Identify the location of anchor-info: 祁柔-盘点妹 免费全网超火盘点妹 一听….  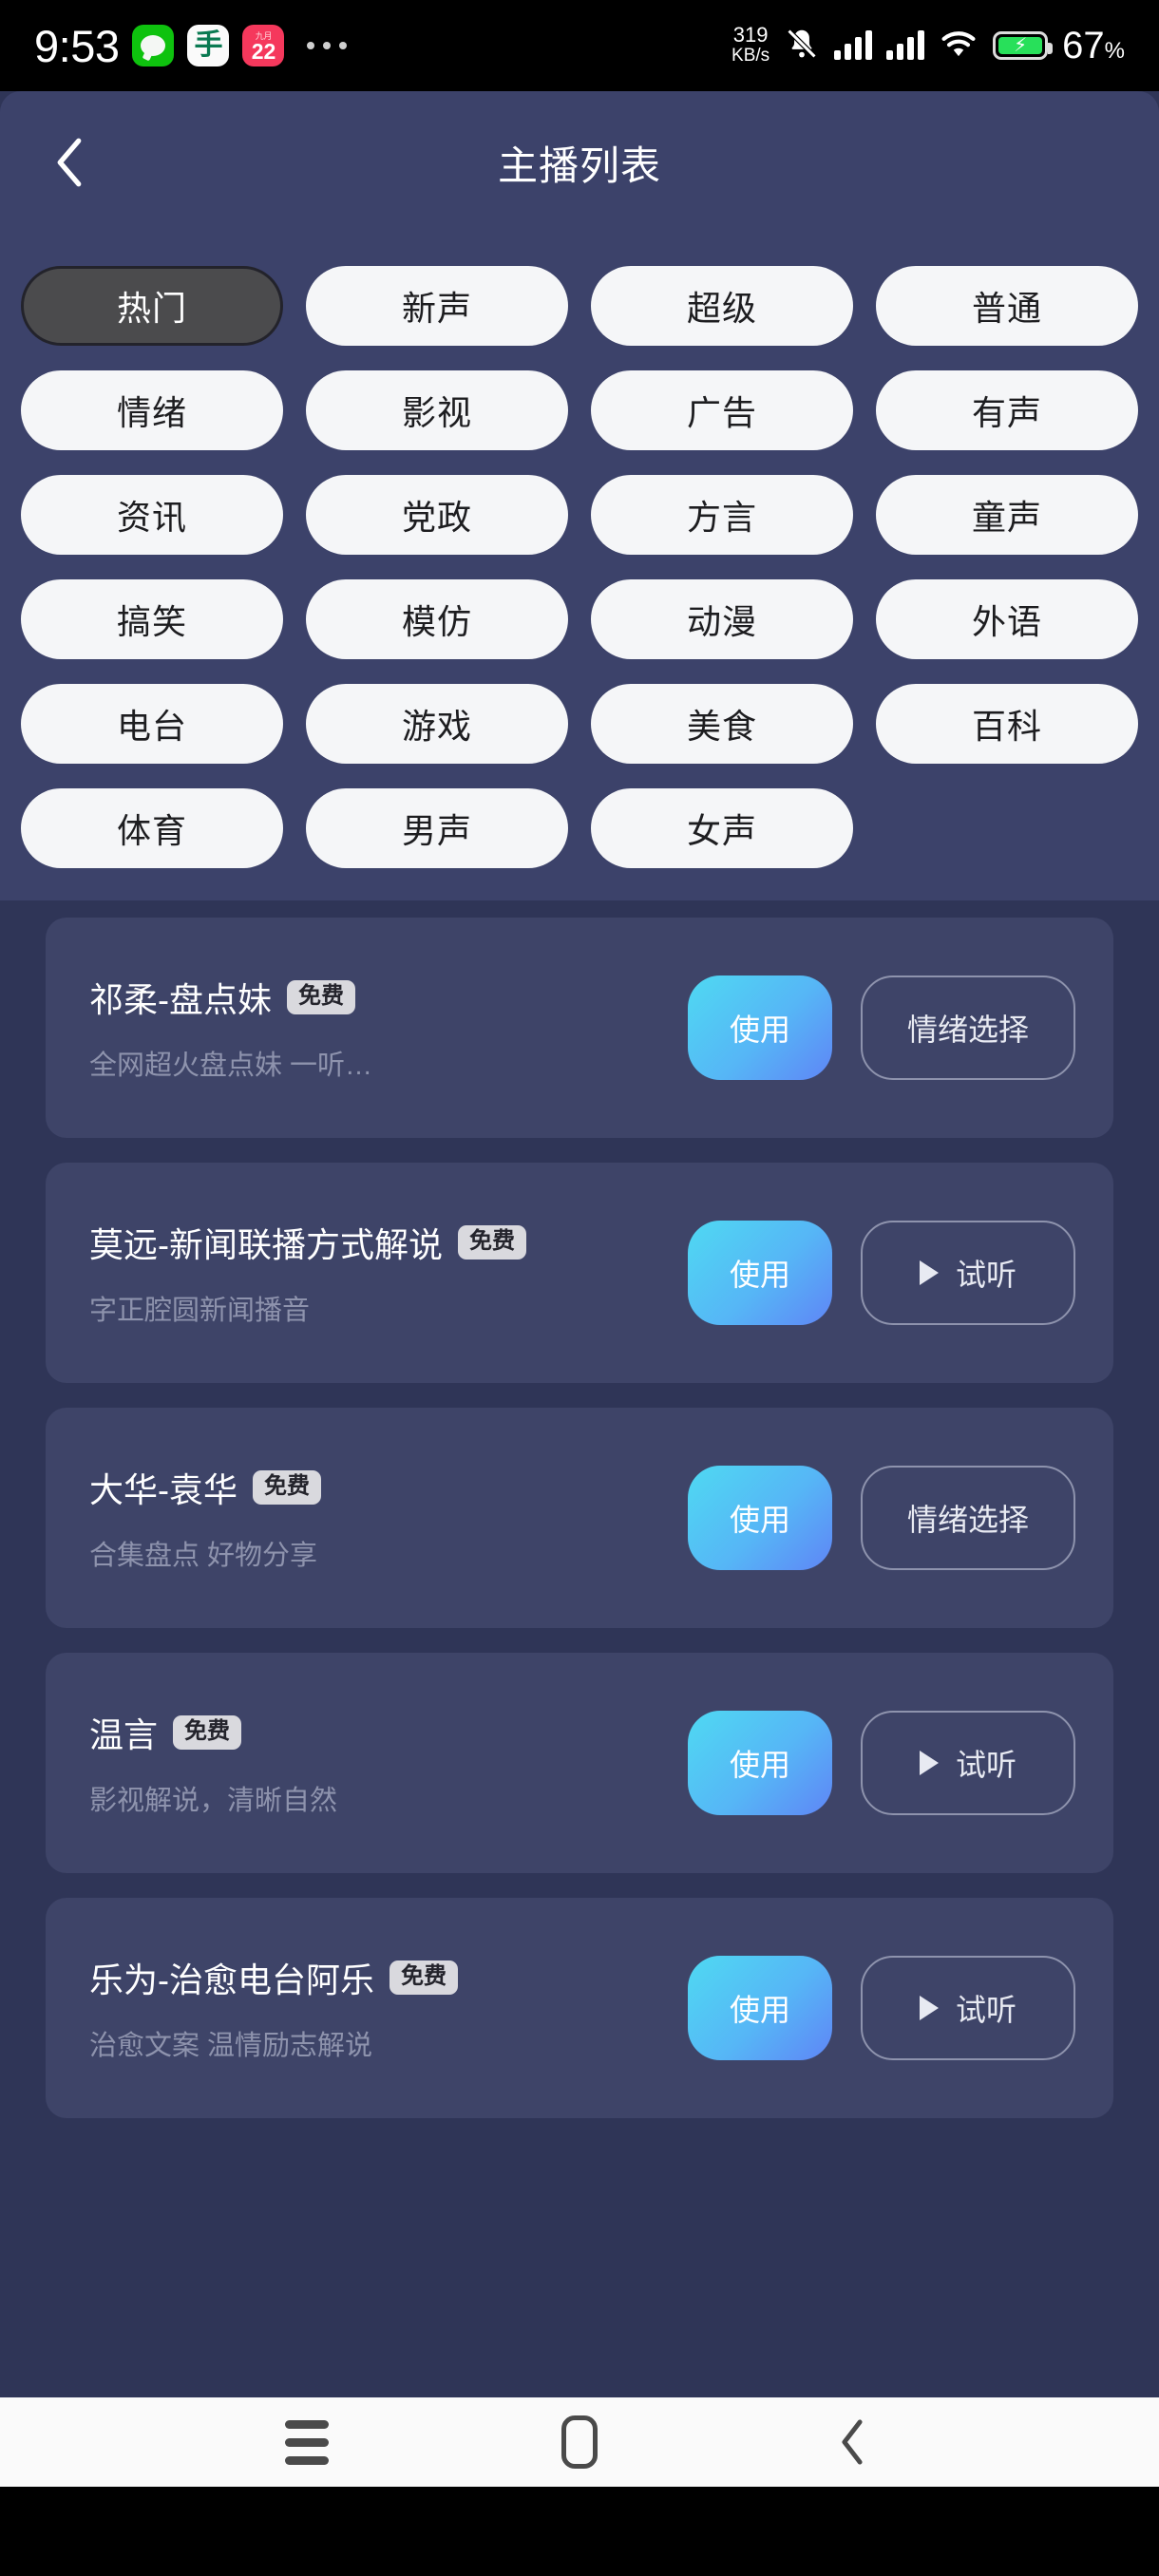
(388, 1028).